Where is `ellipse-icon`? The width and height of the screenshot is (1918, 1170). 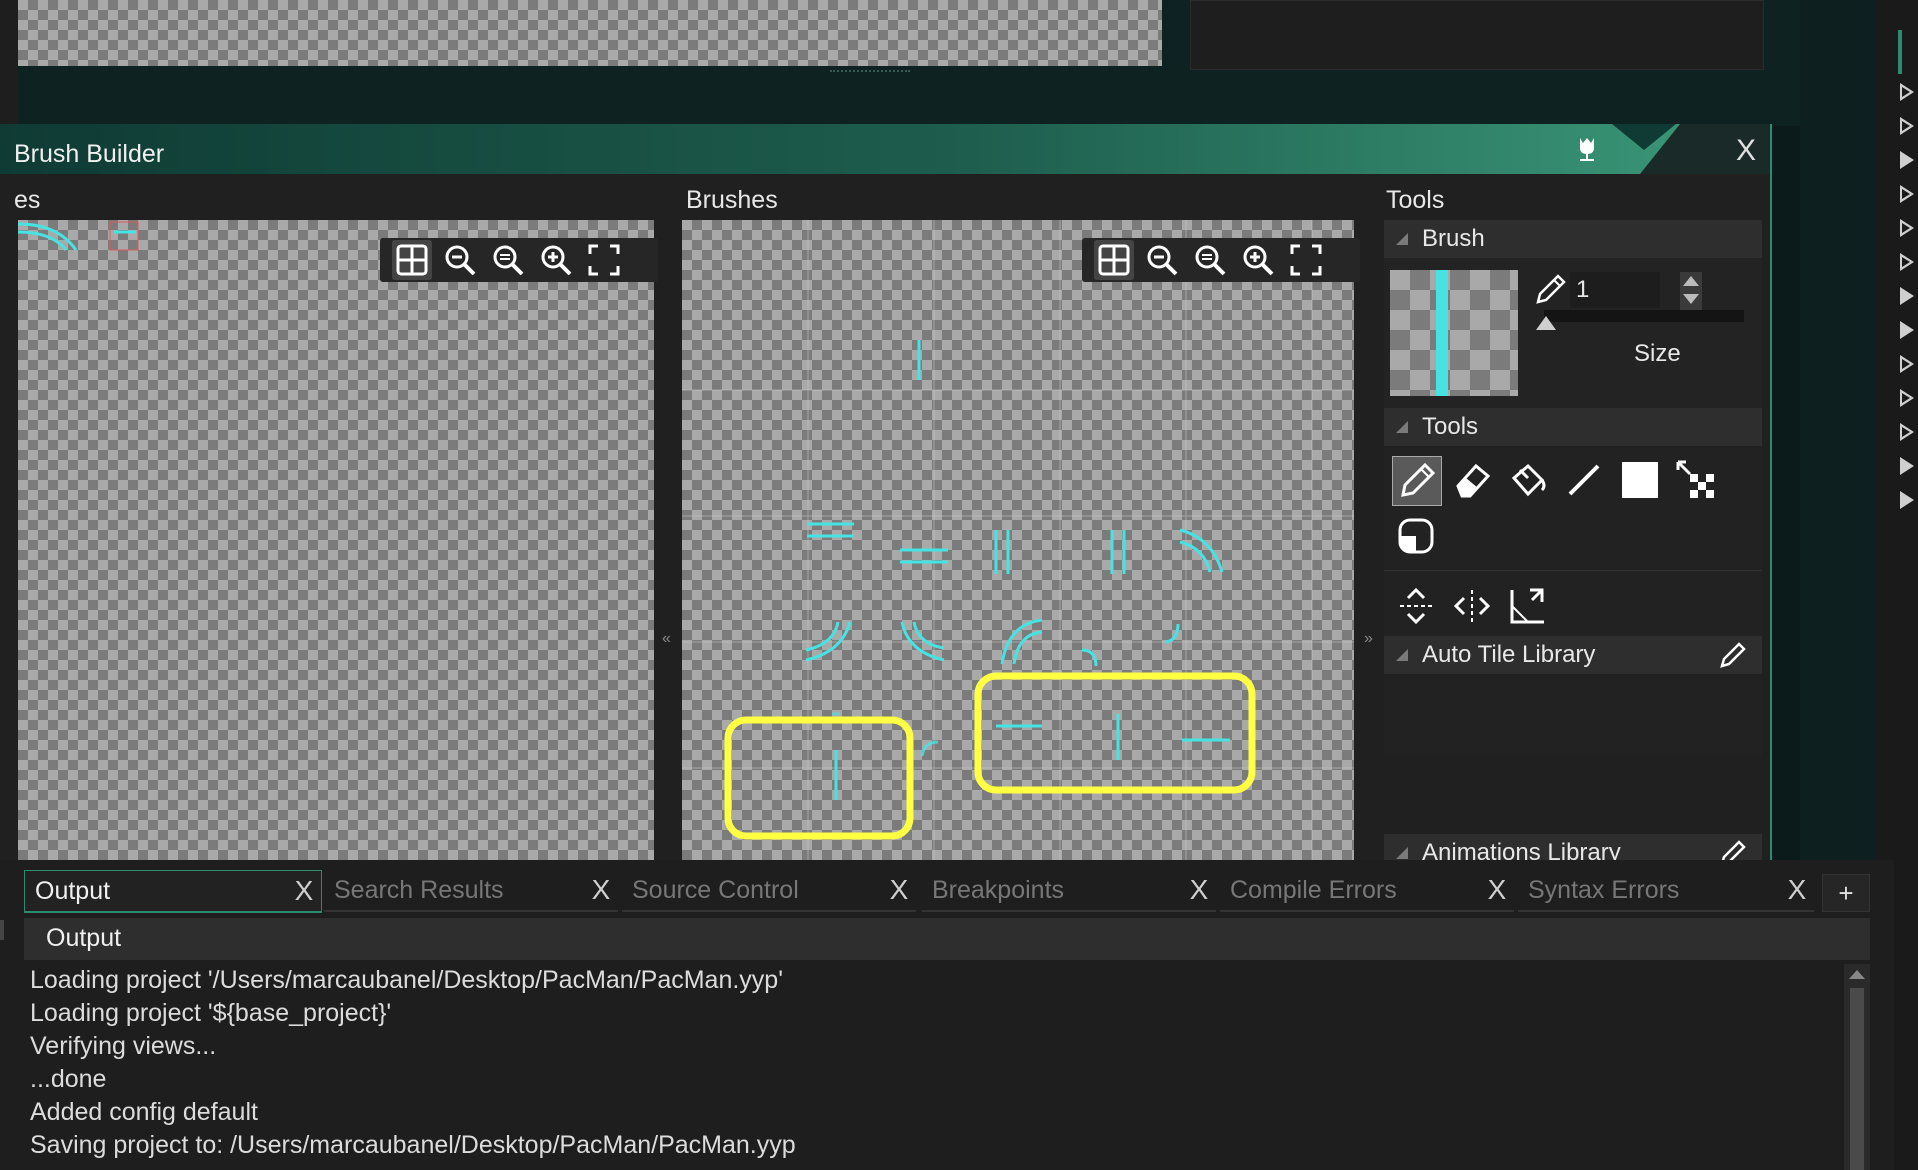 ellipse-icon is located at coordinates (1416, 536).